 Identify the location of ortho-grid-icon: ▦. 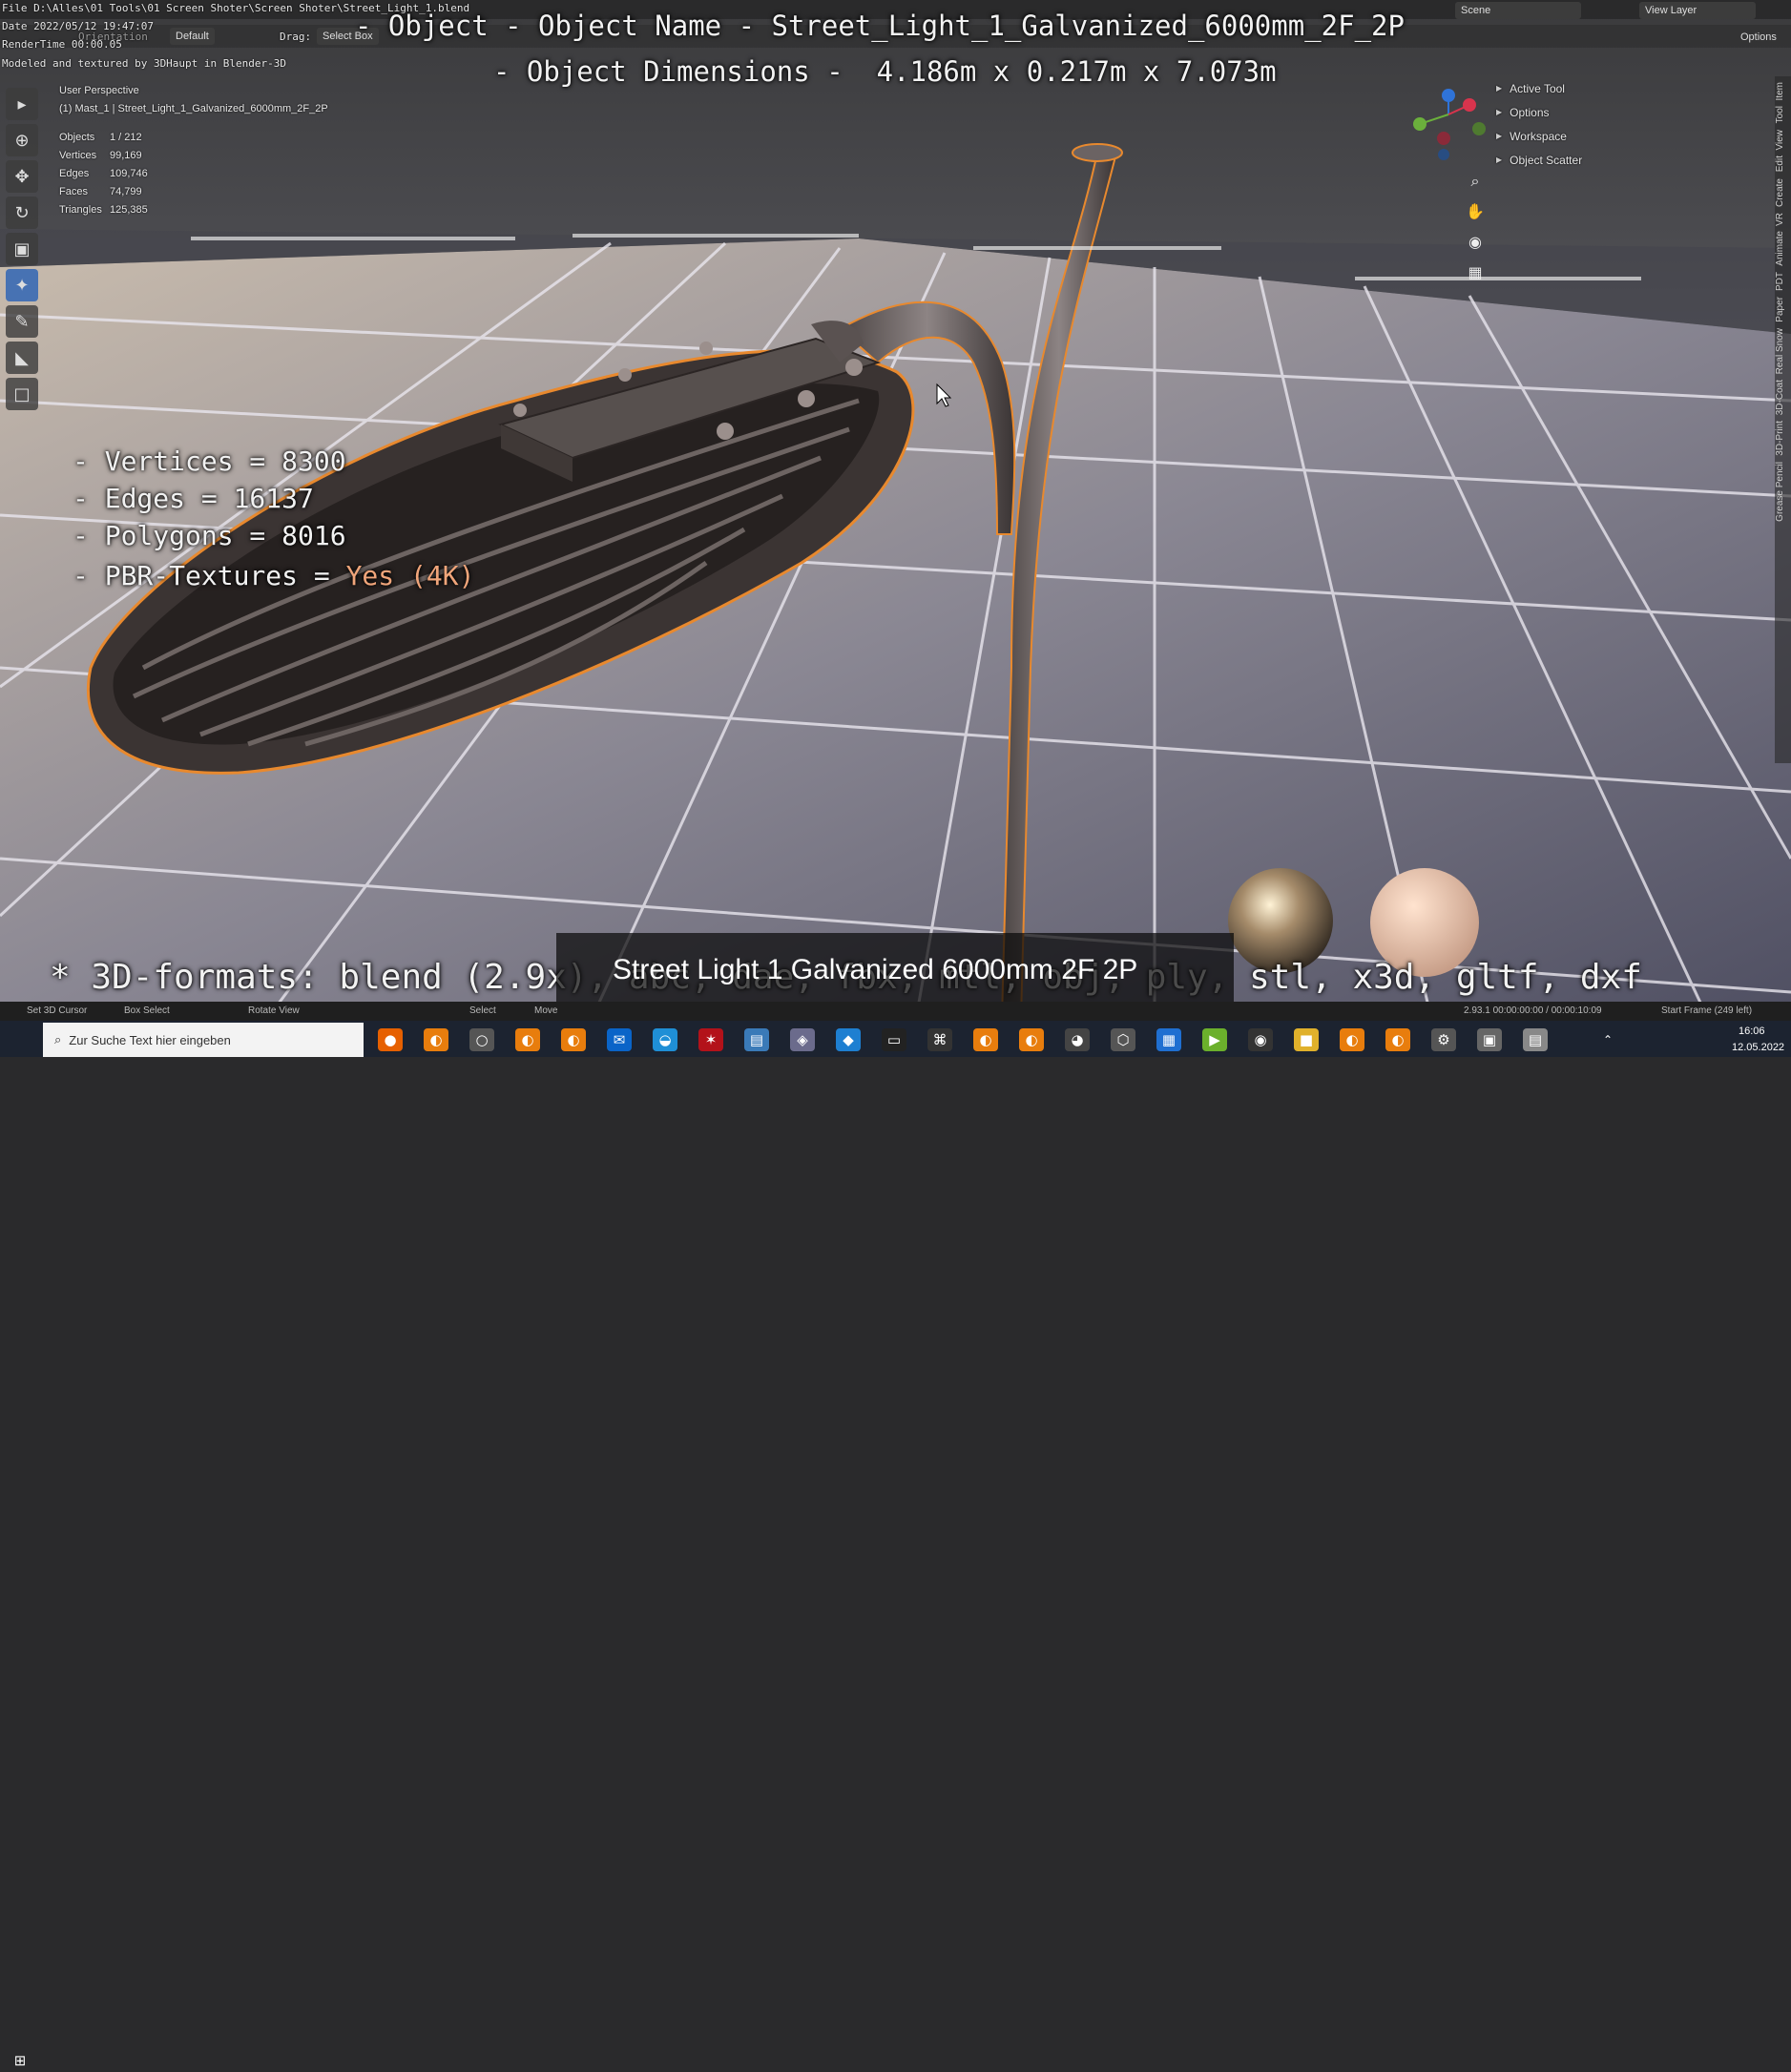
(1475, 272).